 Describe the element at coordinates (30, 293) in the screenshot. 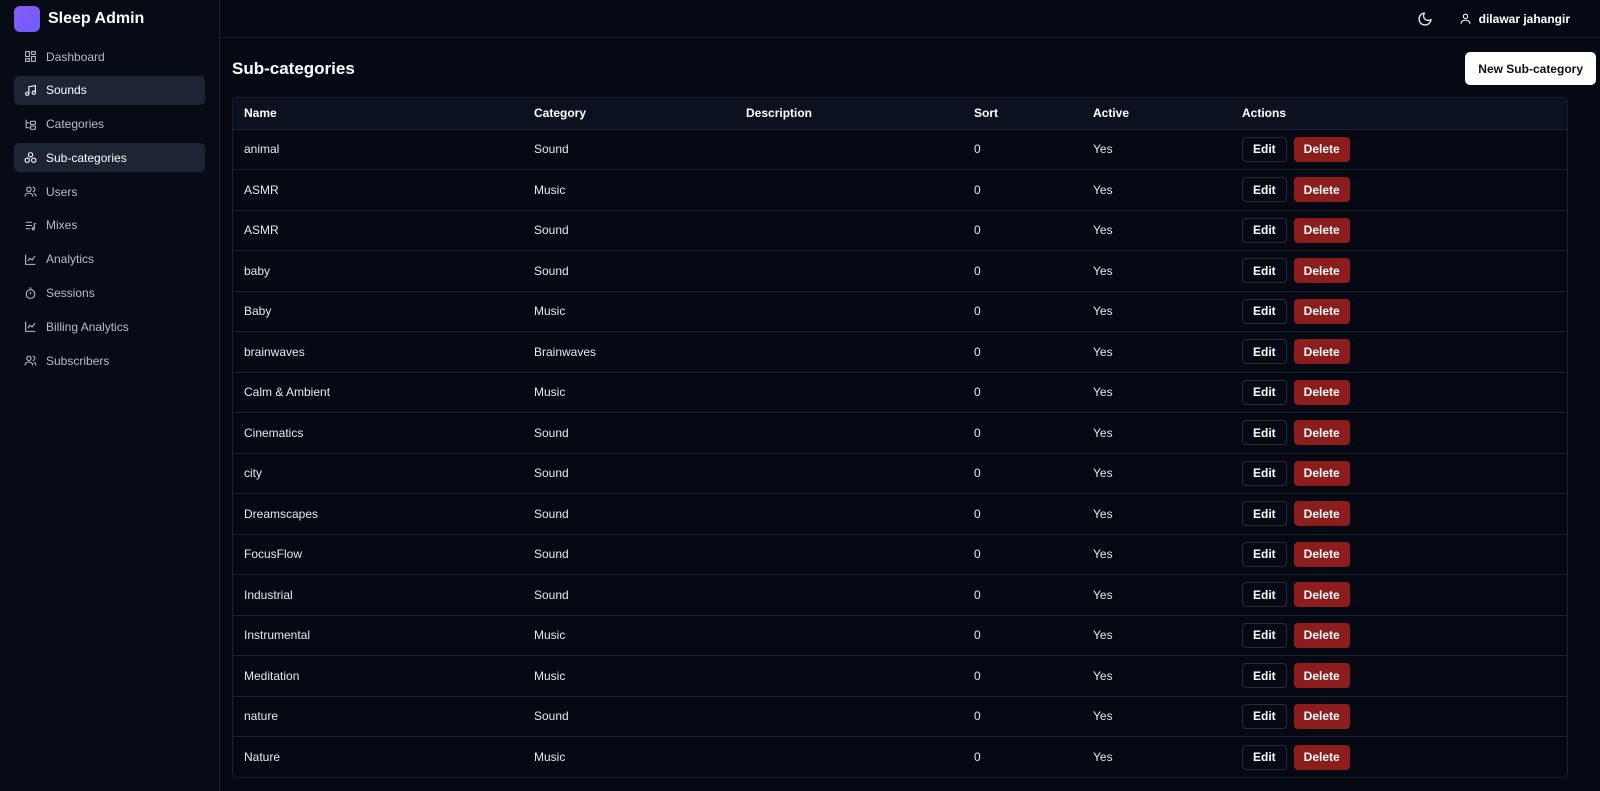

I see `timer-icon` at that location.